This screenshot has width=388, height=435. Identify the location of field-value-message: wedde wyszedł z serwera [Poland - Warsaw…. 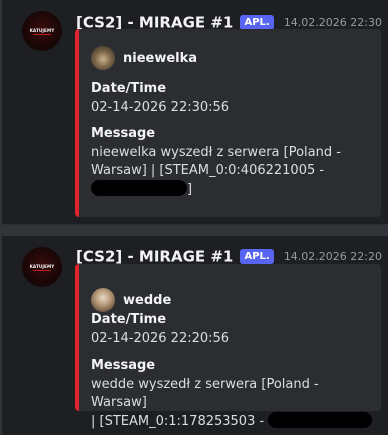
(233, 403).